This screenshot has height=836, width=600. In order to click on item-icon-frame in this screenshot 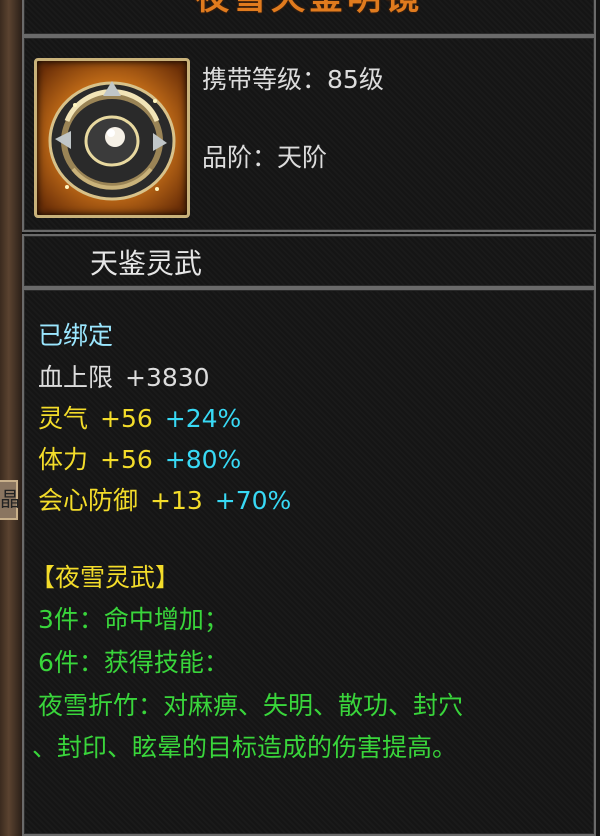, I will do `click(112, 138)`.